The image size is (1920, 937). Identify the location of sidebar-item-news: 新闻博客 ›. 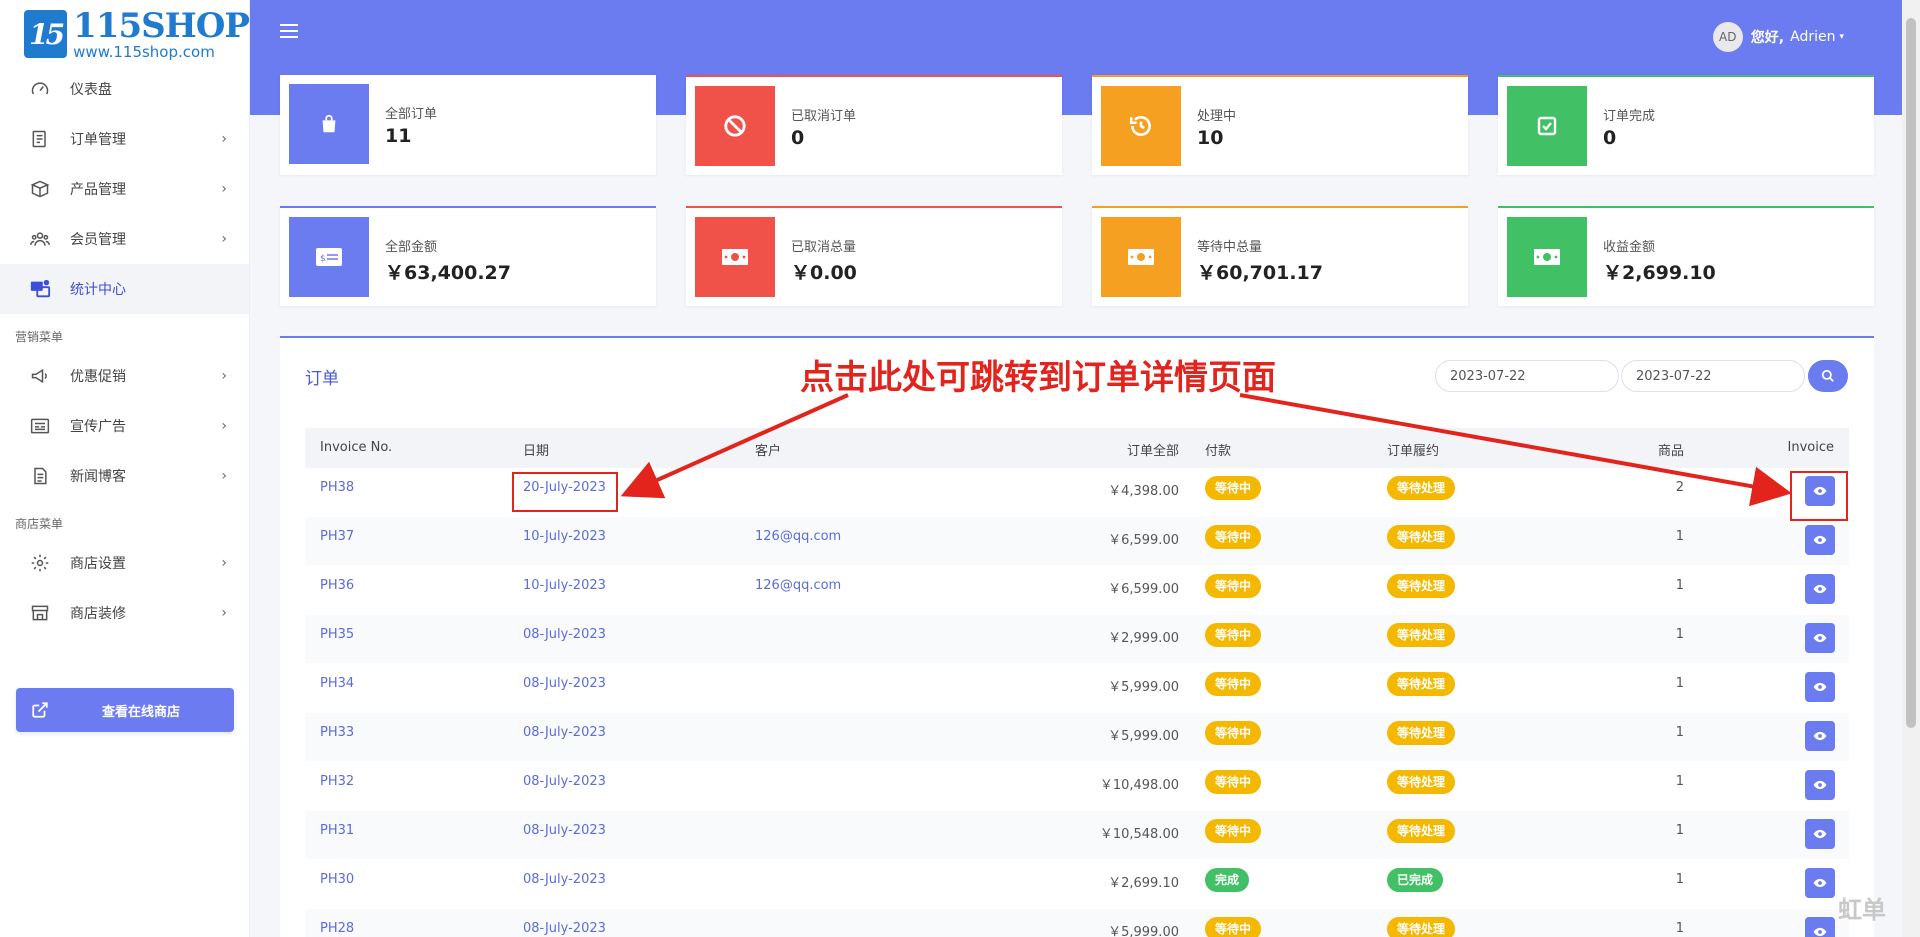
(124, 476).